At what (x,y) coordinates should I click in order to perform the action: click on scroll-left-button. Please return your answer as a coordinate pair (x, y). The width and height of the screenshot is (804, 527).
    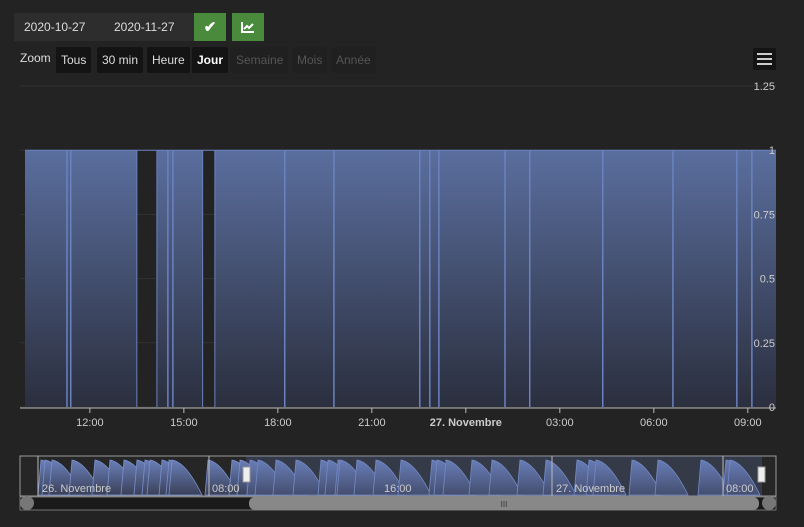
    Looking at the image, I should click on (27, 503).